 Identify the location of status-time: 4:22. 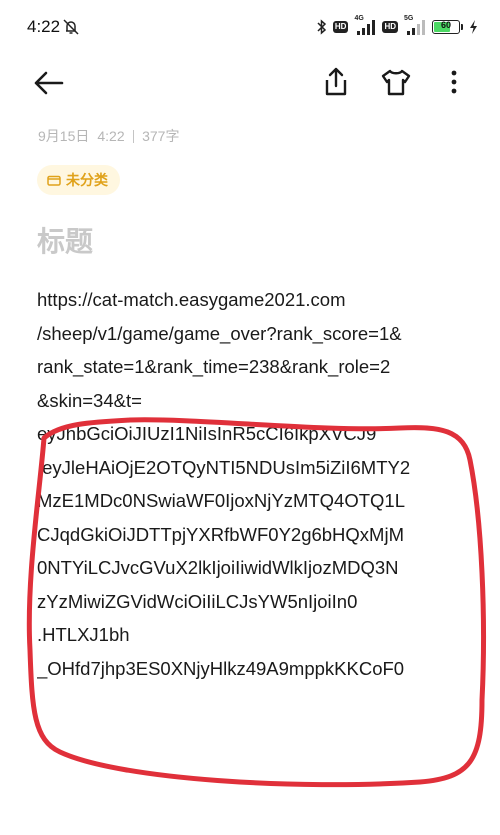
(44, 26).